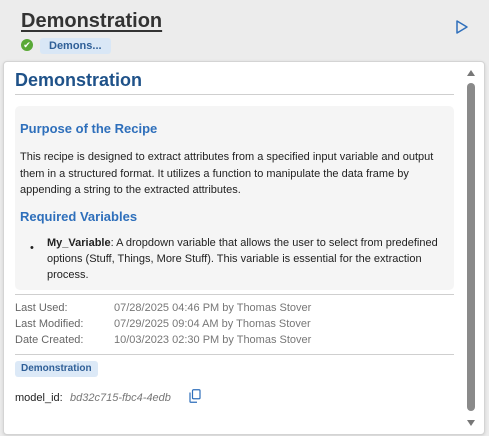 The height and width of the screenshot is (436, 489). What do you see at coordinates (462, 27) in the screenshot?
I see `play-icon` at bounding box center [462, 27].